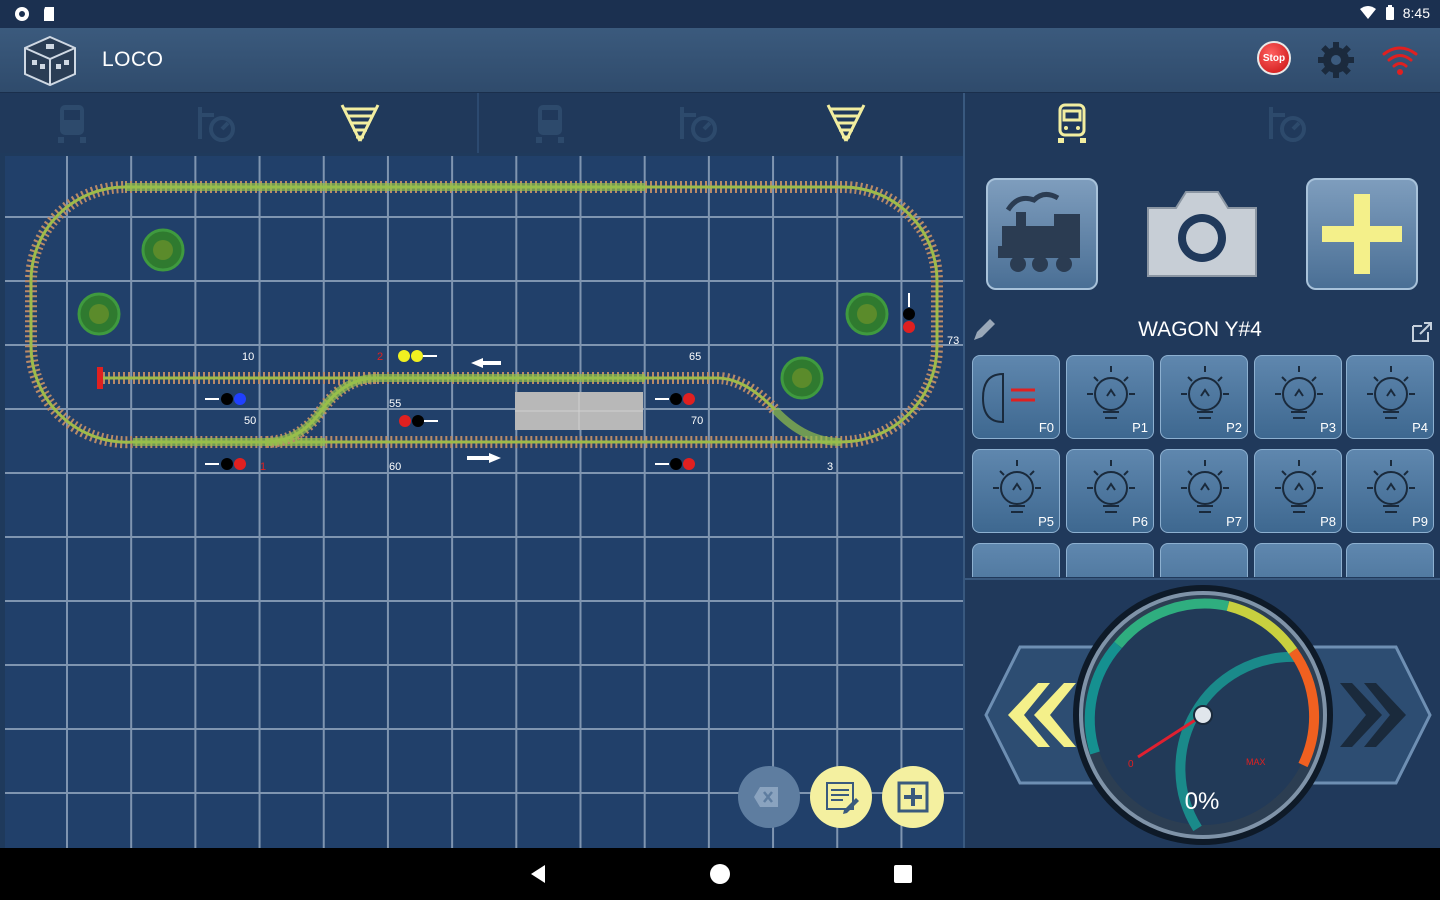 The height and width of the screenshot is (900, 1440). I want to click on inner-siding-track, so click(441, 410).